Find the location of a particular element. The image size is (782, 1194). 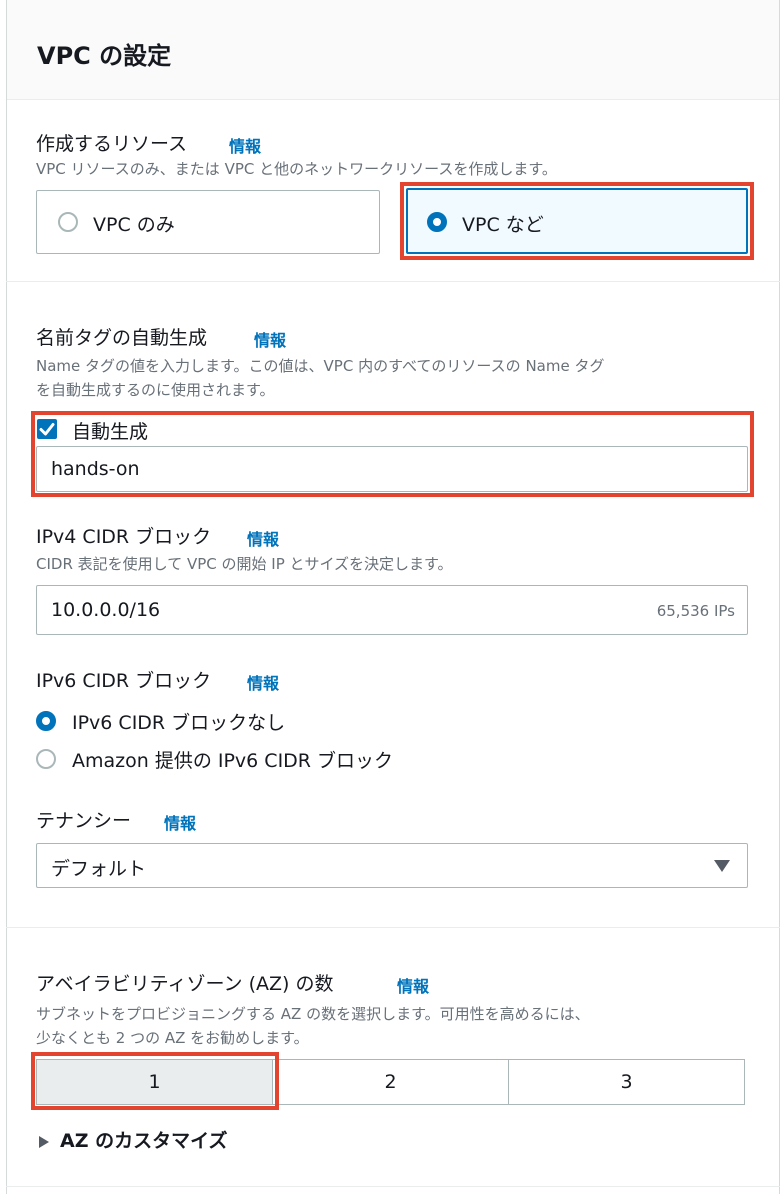

name-tag-description-line2: を自動生成するのに使用されます。 is located at coordinates (155, 390).